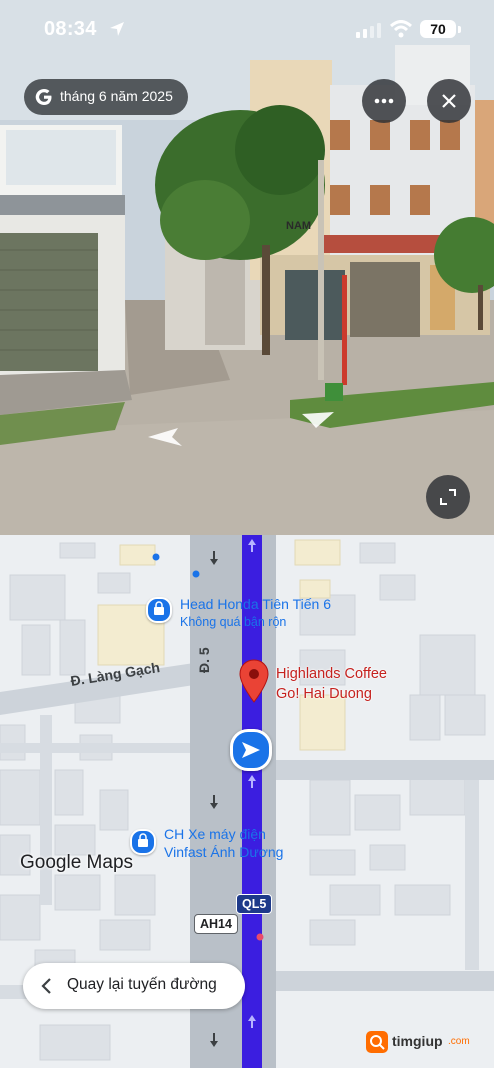  Describe the element at coordinates (46, 986) in the screenshot. I see `chevron-left-icon` at that location.